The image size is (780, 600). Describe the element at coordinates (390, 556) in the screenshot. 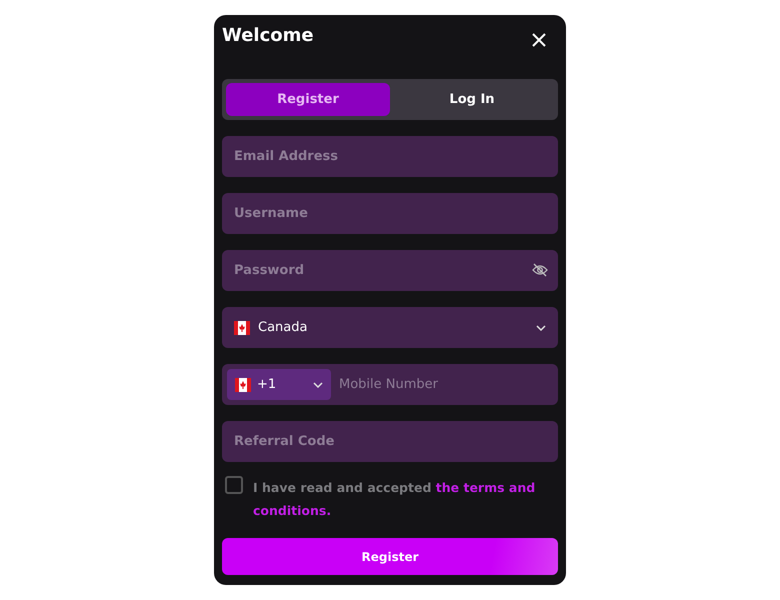

I see `register-button: Register` at that location.